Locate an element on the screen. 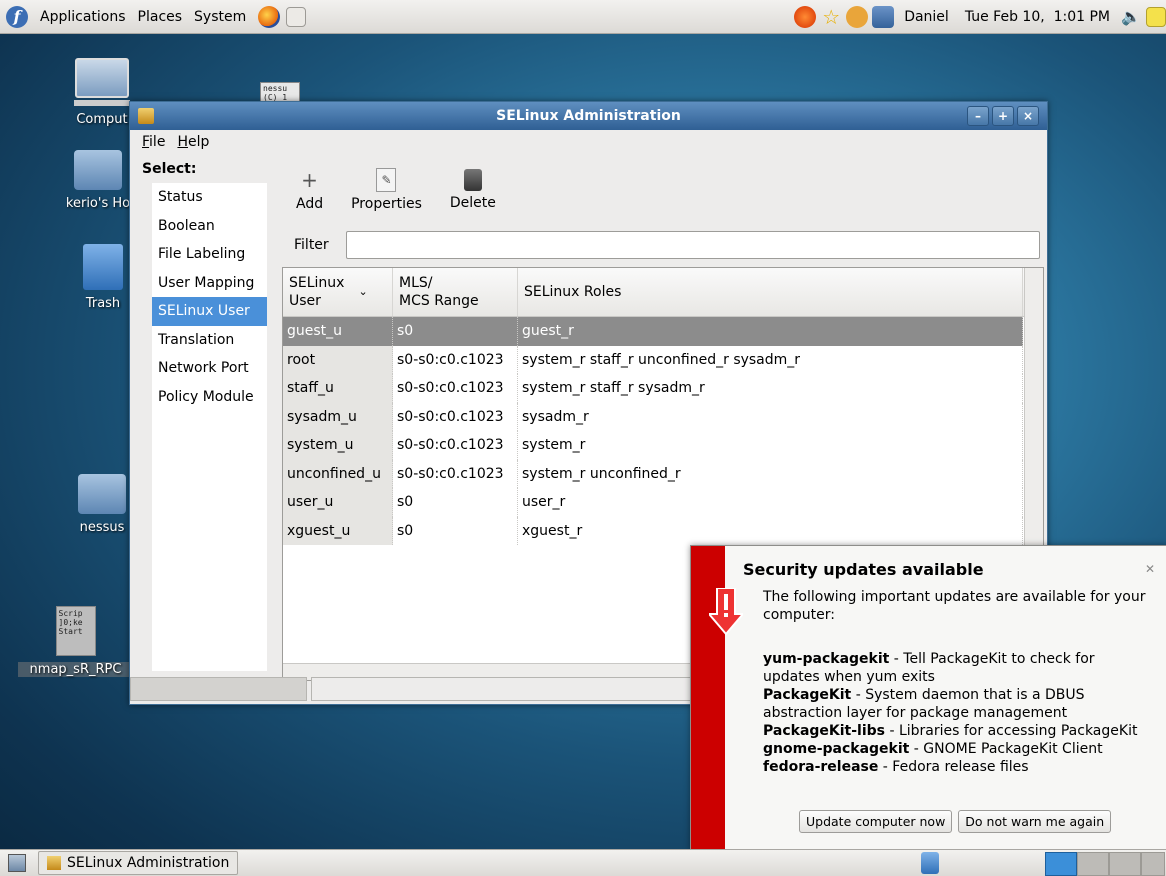 The height and width of the screenshot is (876, 1166). computer-icon is located at coordinates (102, 78).